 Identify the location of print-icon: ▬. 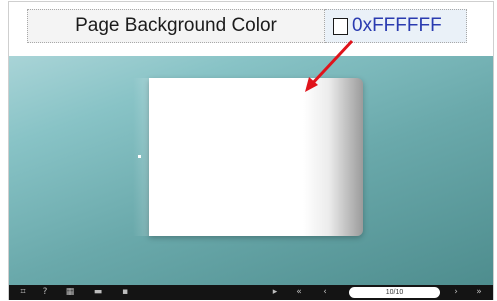
(98, 292).